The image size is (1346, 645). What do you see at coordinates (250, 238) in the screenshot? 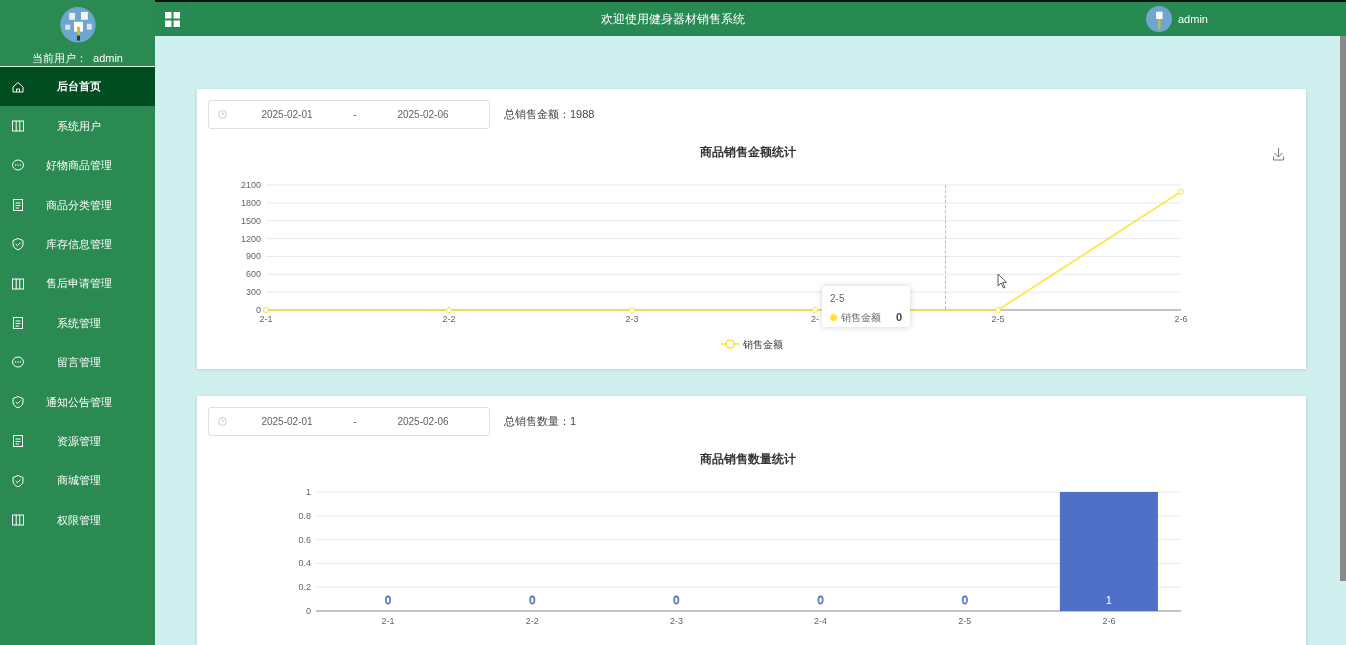
I see `y-tick-label: 1200` at bounding box center [250, 238].